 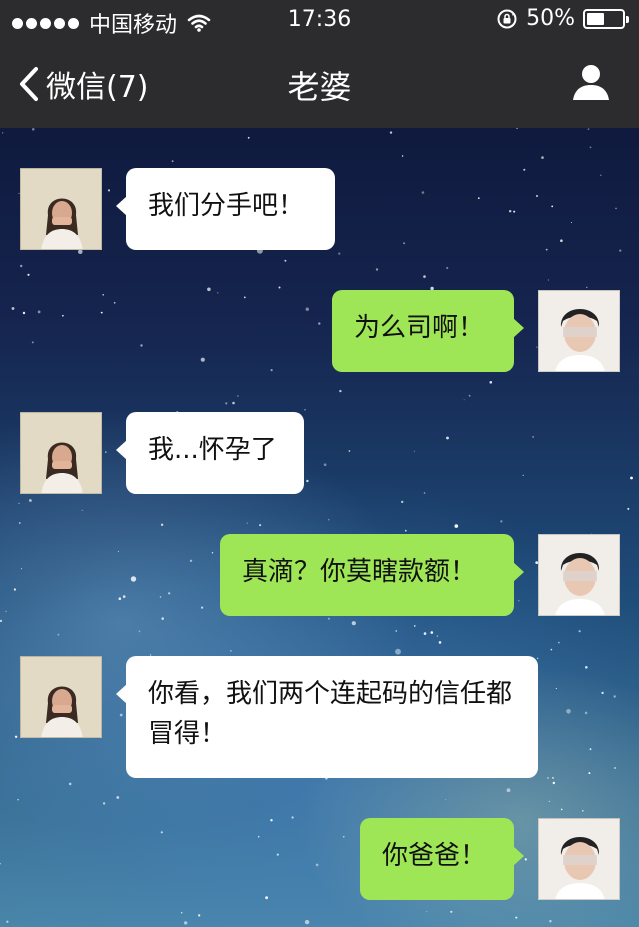 I want to click on back-button: 微信(7), so click(x=83, y=84).